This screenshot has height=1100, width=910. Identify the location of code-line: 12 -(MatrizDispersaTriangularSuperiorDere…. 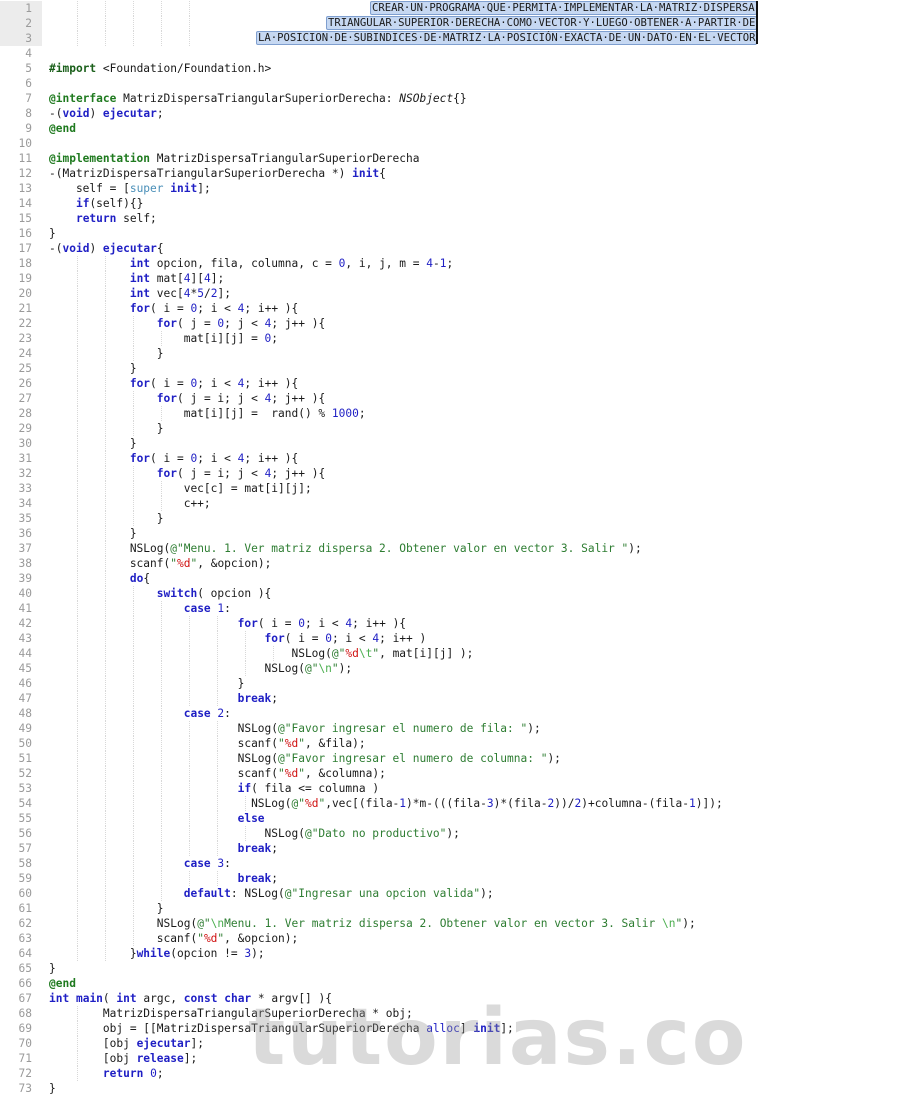
(455, 173).